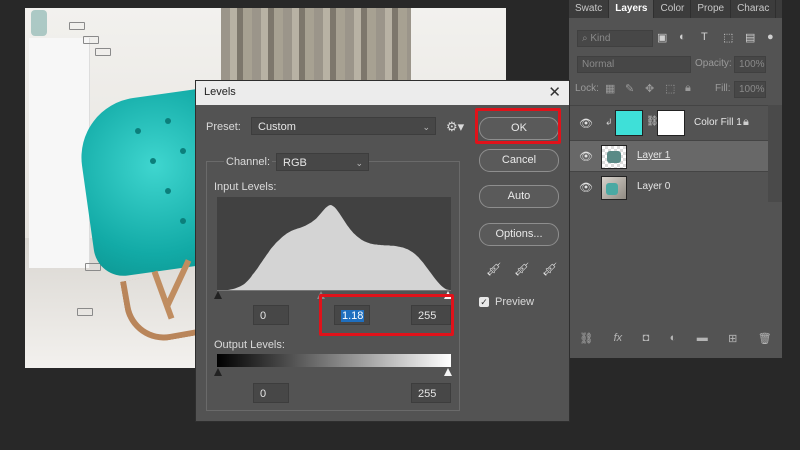 Image resolution: width=800 pixels, height=450 pixels. I want to click on layer-row-color-fill: 👁︎ ↲ ⛓︎ Color Fill 1 🔒︎, so click(668, 122).